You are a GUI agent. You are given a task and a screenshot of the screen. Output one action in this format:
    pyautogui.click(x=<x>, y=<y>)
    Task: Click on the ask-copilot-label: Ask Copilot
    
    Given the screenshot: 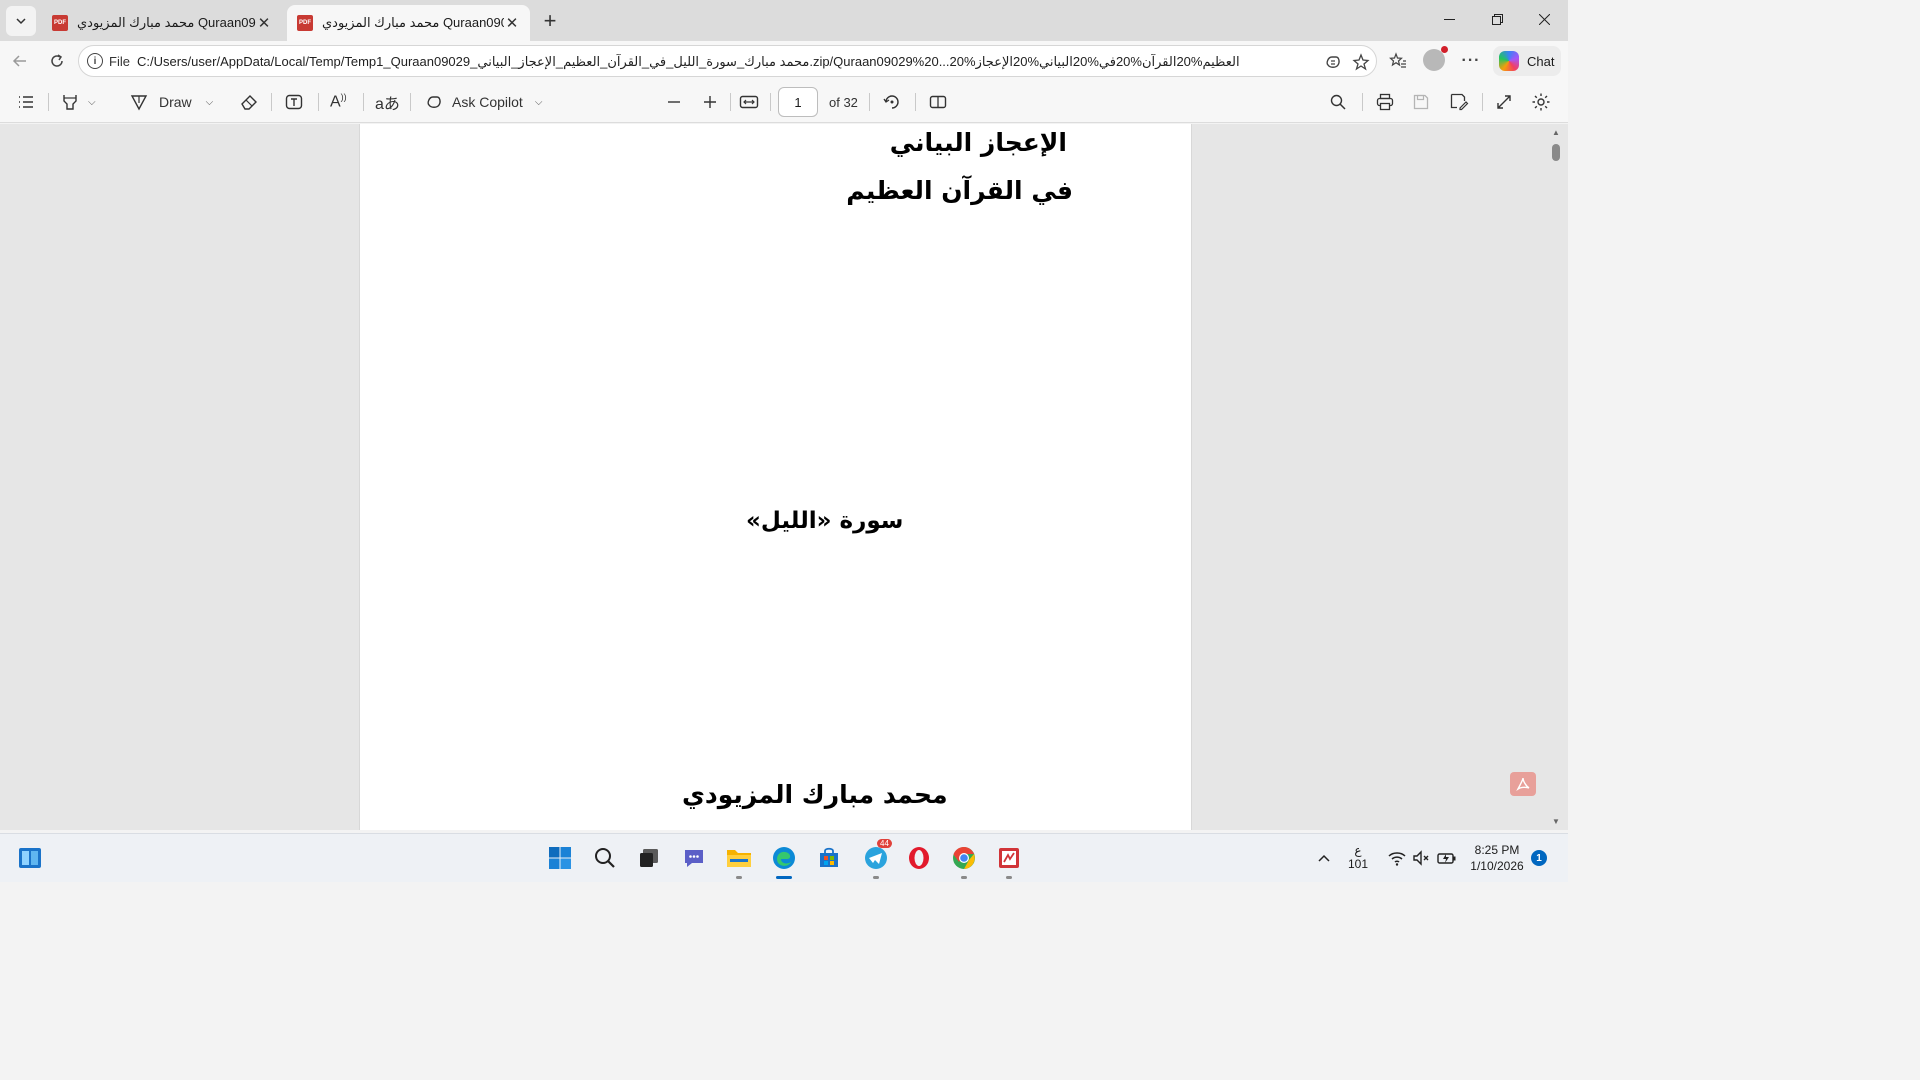 What is the action you would take?
    pyautogui.click(x=487, y=102)
    